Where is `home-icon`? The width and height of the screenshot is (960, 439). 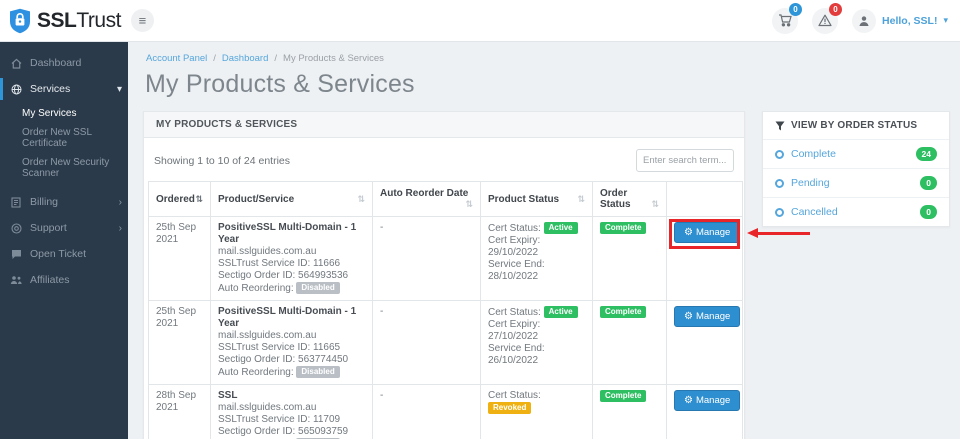
home-icon is located at coordinates (16, 63).